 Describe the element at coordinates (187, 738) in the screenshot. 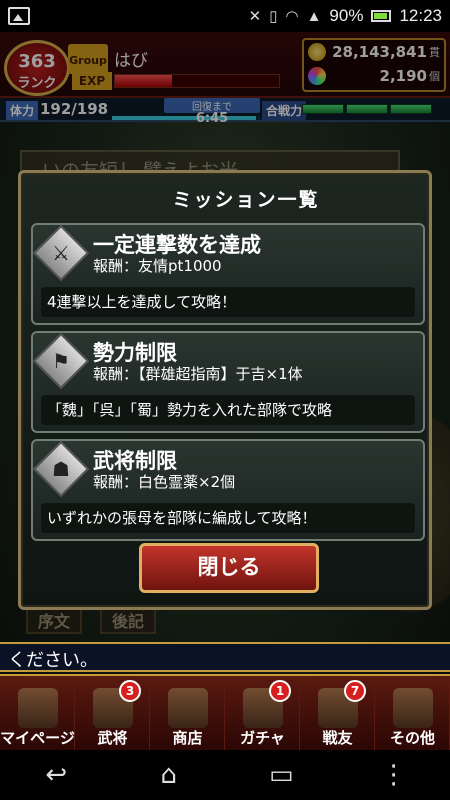

I see `nav-label: 商店` at that location.